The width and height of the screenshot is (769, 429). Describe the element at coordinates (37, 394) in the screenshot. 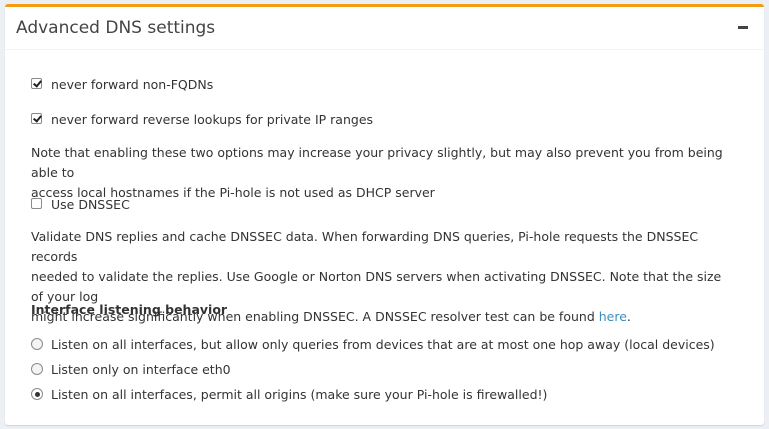

I see `radio-all` at that location.